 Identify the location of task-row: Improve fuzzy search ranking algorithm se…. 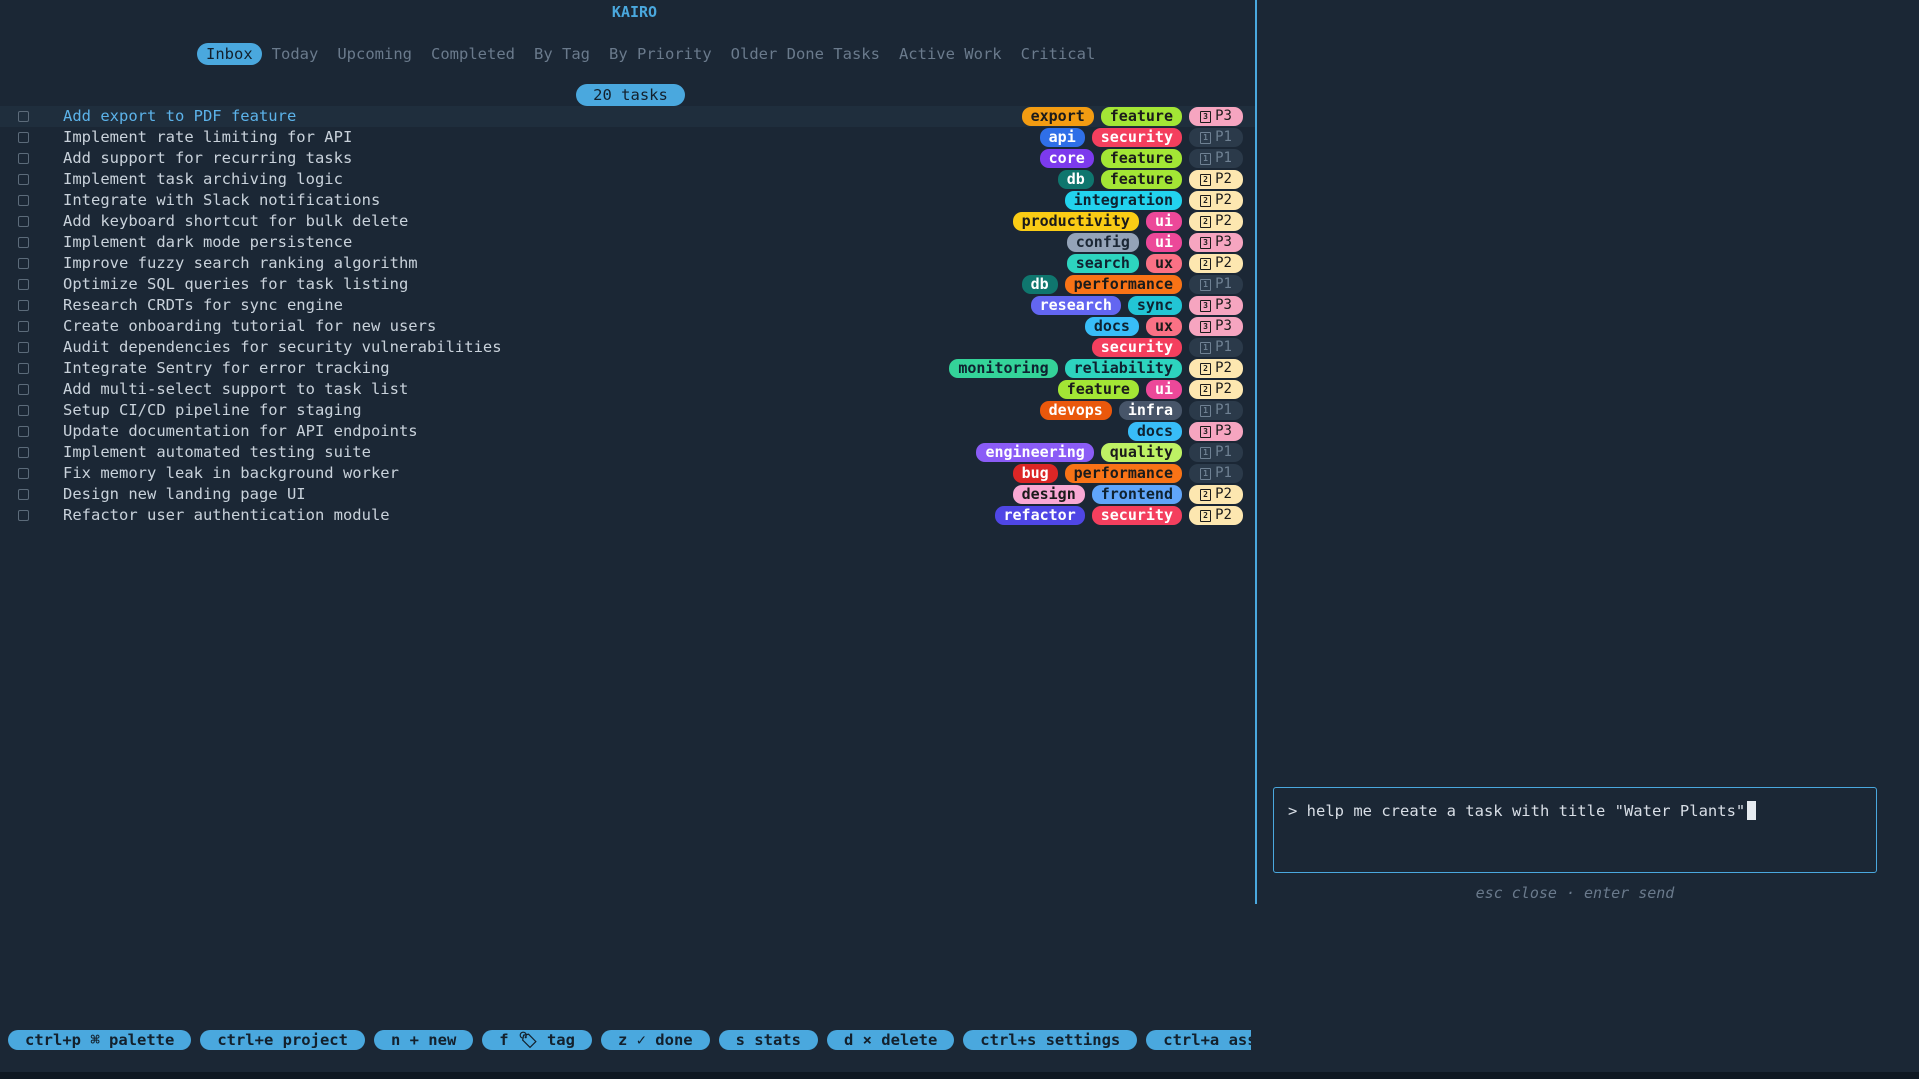
(627, 263).